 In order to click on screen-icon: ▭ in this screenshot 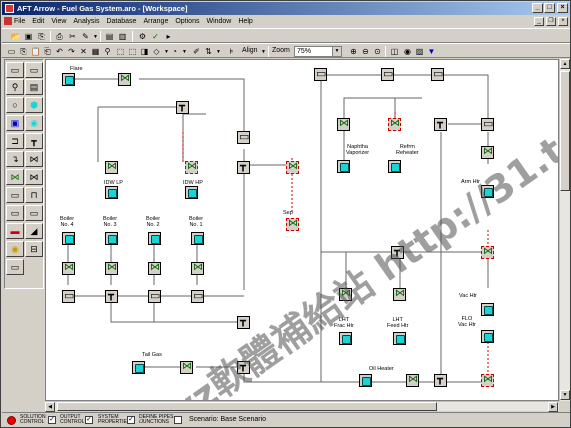, I will do `click(15, 267)`.